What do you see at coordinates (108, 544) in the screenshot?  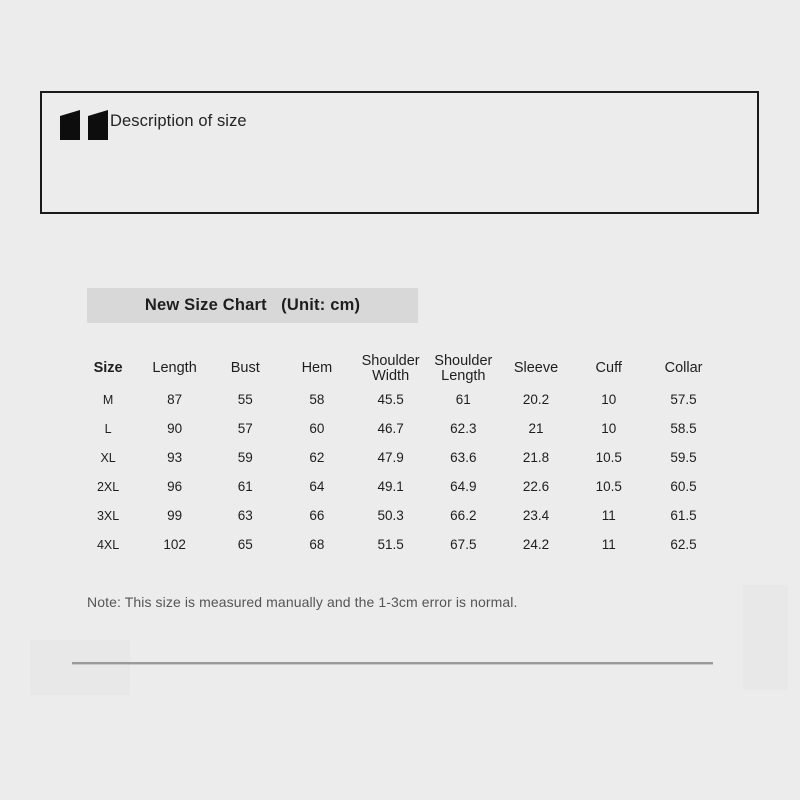 I see `cell-size: 4XL` at bounding box center [108, 544].